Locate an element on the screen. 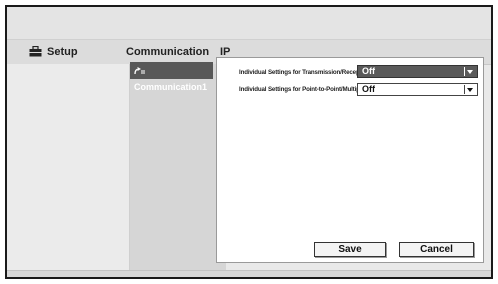 Image resolution: width=498 pixels, height=284 pixels. title-band is located at coordinates (249, 23).